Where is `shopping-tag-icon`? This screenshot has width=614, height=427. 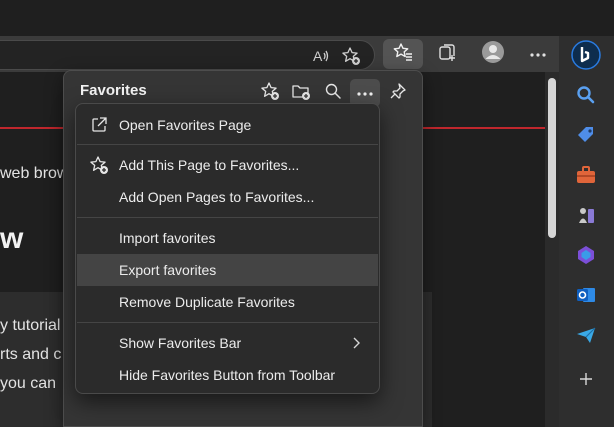
shopping-tag-icon is located at coordinates (586, 135).